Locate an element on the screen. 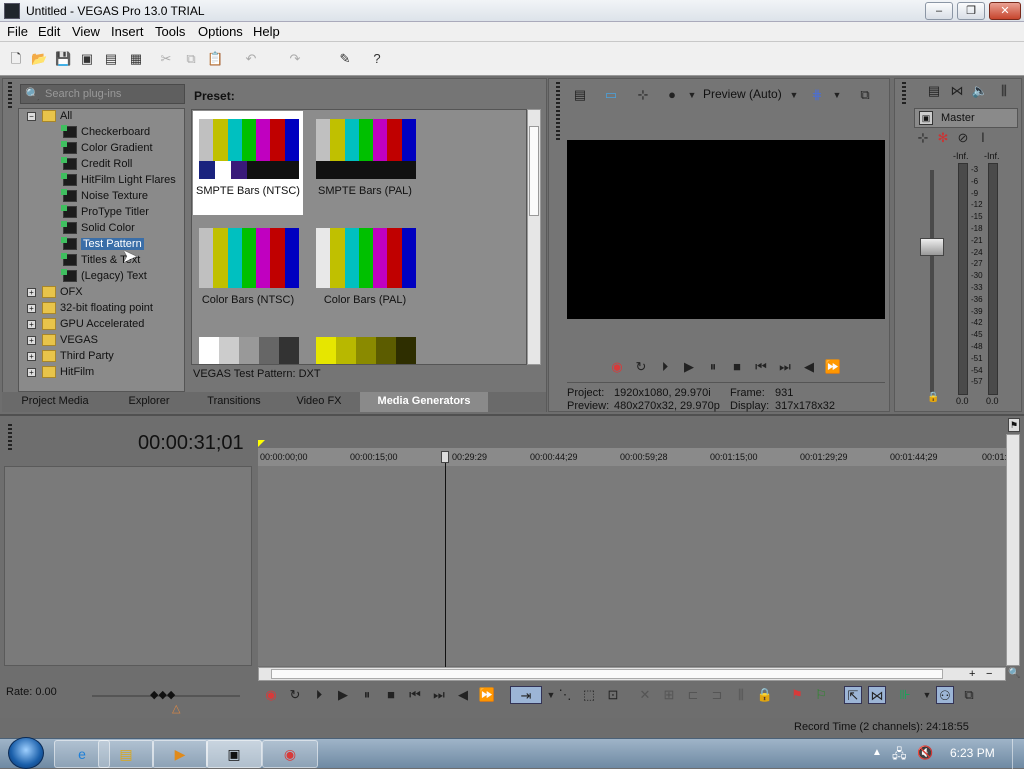 This screenshot has height=769, width=1024. tree-item-hitfilm-light-flares: HitFilm Light Flares is located at coordinates (118, 181).